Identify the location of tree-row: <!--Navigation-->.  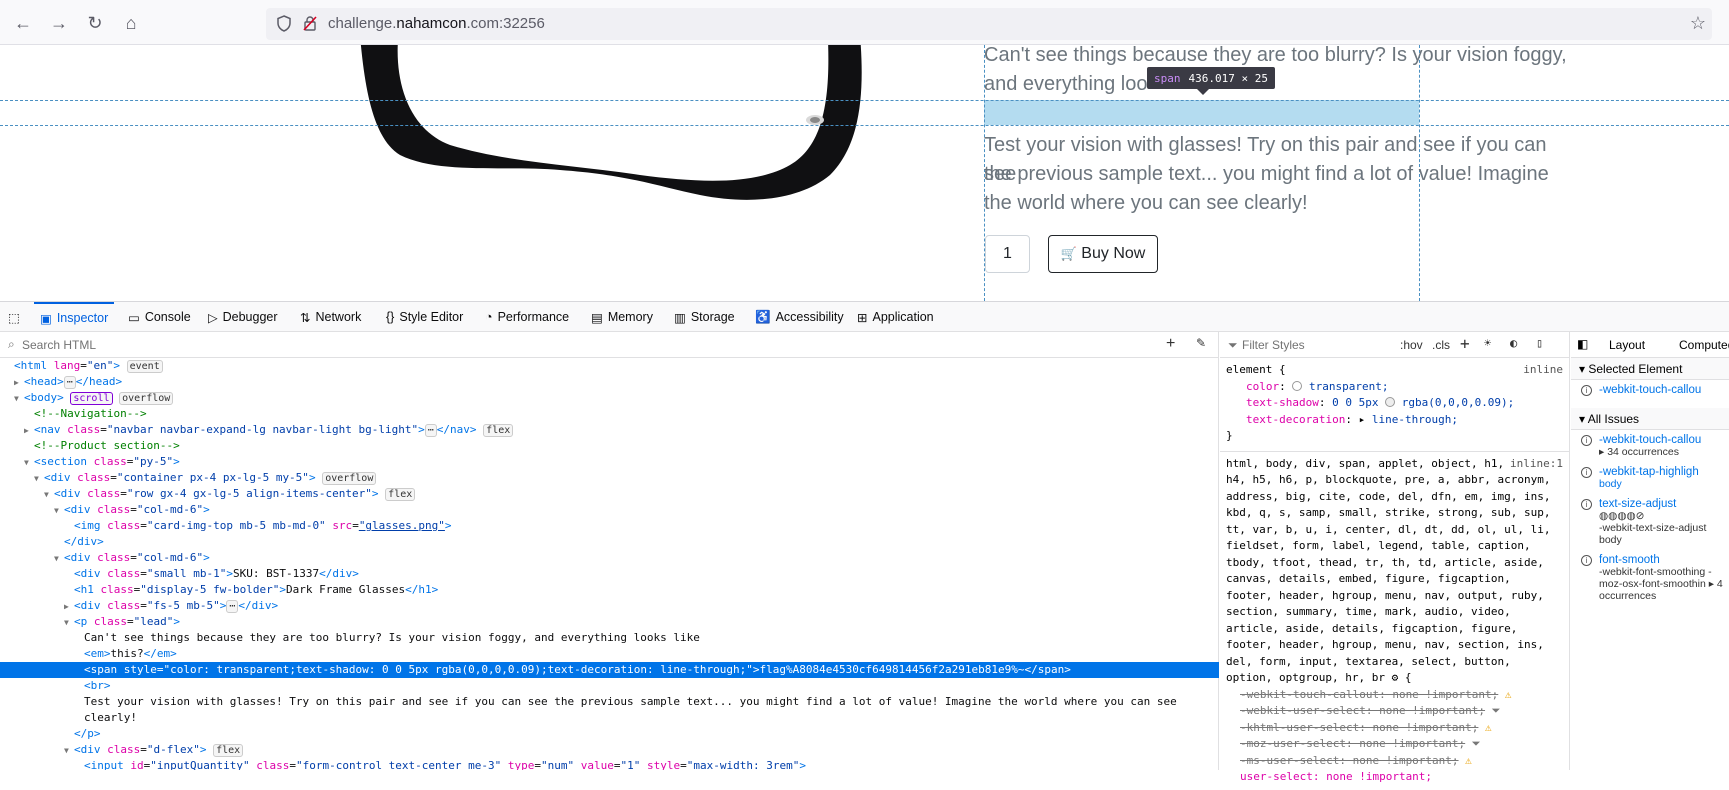
(609, 414).